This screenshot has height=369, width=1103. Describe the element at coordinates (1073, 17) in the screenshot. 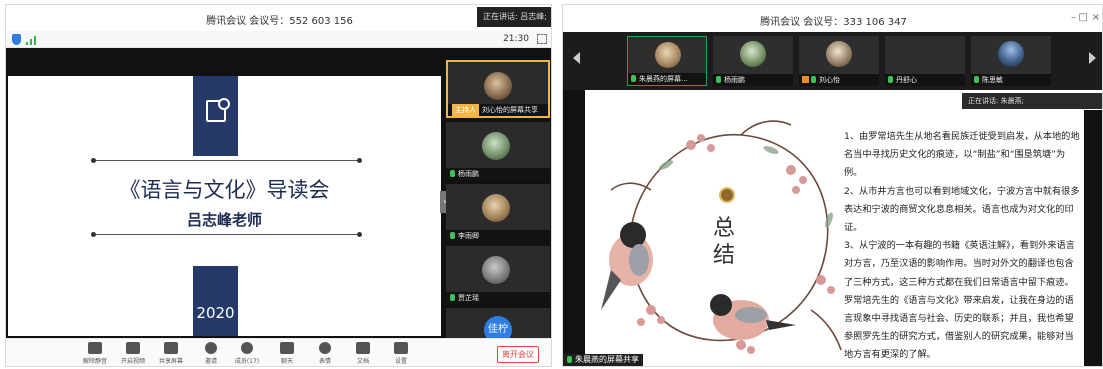

I see `minimize-icon: –` at that location.